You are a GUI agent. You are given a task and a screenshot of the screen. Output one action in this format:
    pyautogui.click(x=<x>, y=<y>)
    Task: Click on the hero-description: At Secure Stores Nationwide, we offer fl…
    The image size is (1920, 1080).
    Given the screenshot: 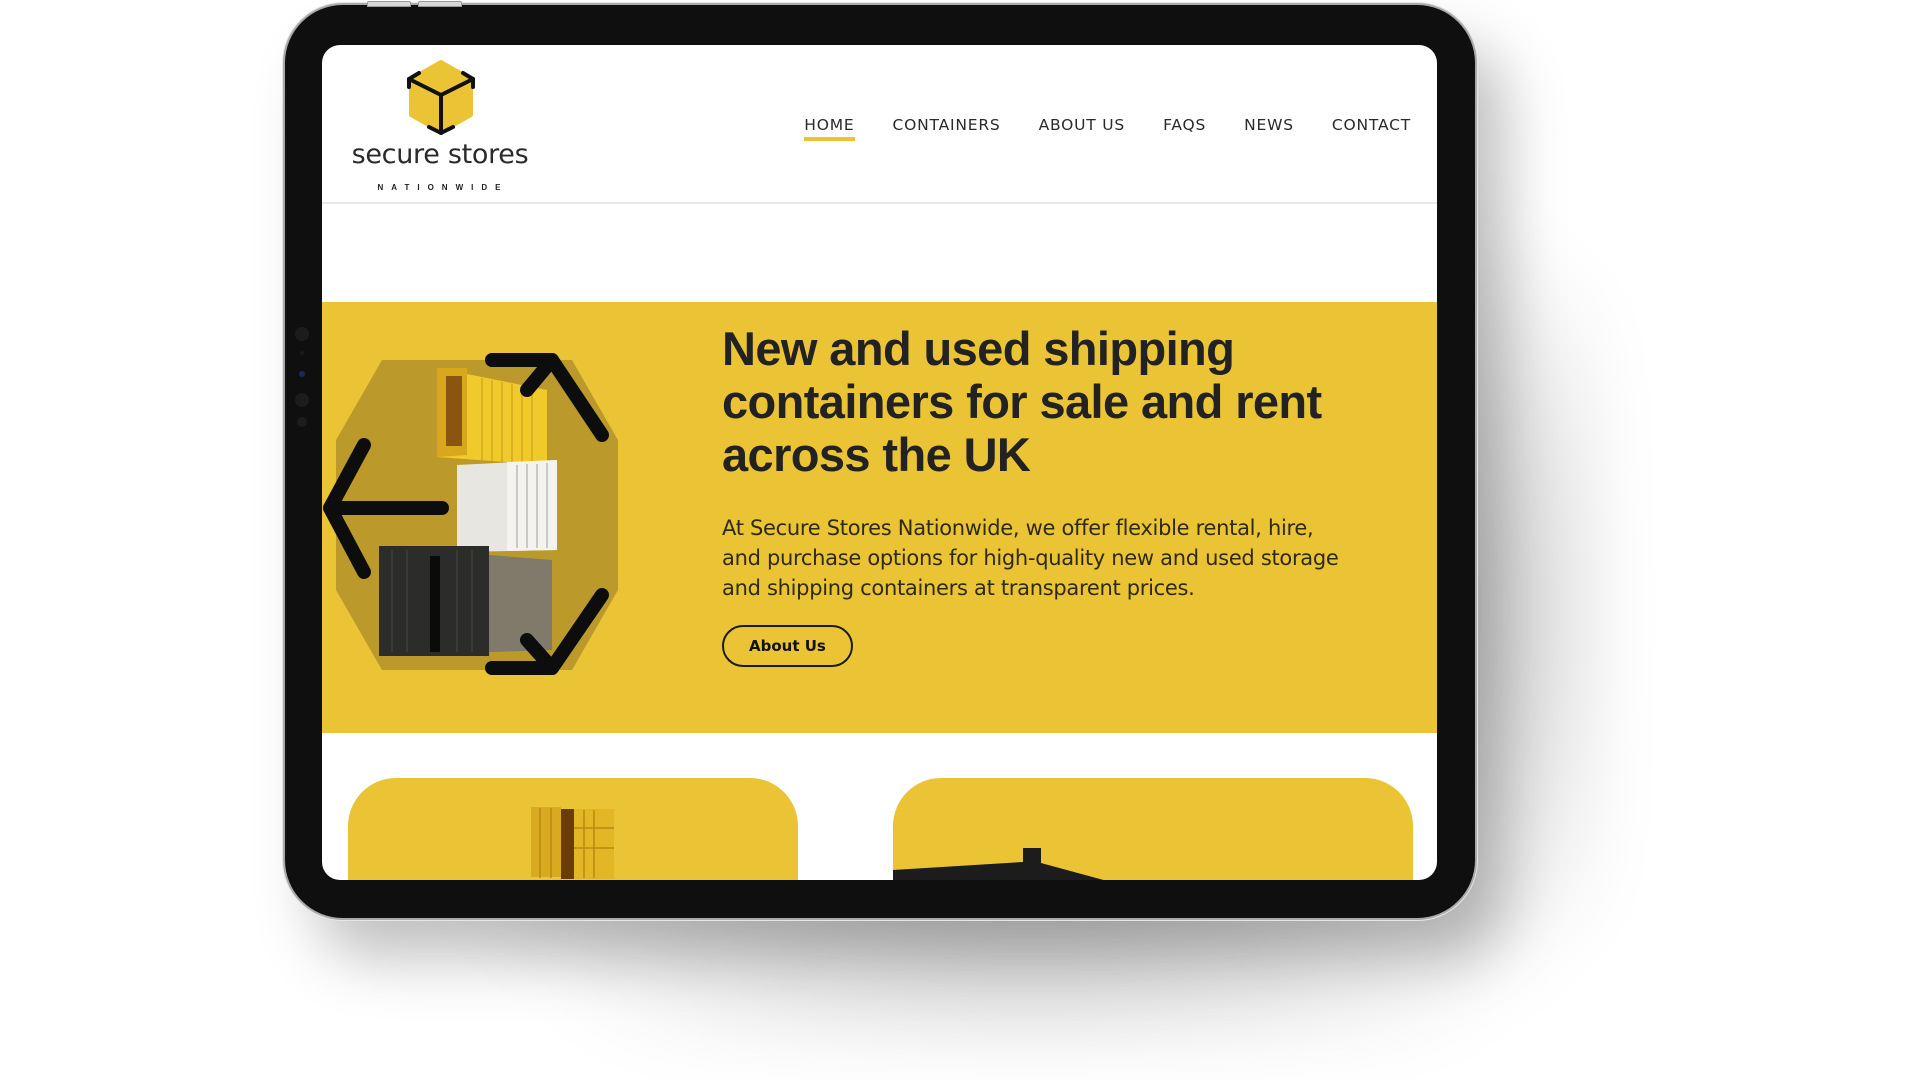 What is the action you would take?
    pyautogui.click(x=1030, y=558)
    